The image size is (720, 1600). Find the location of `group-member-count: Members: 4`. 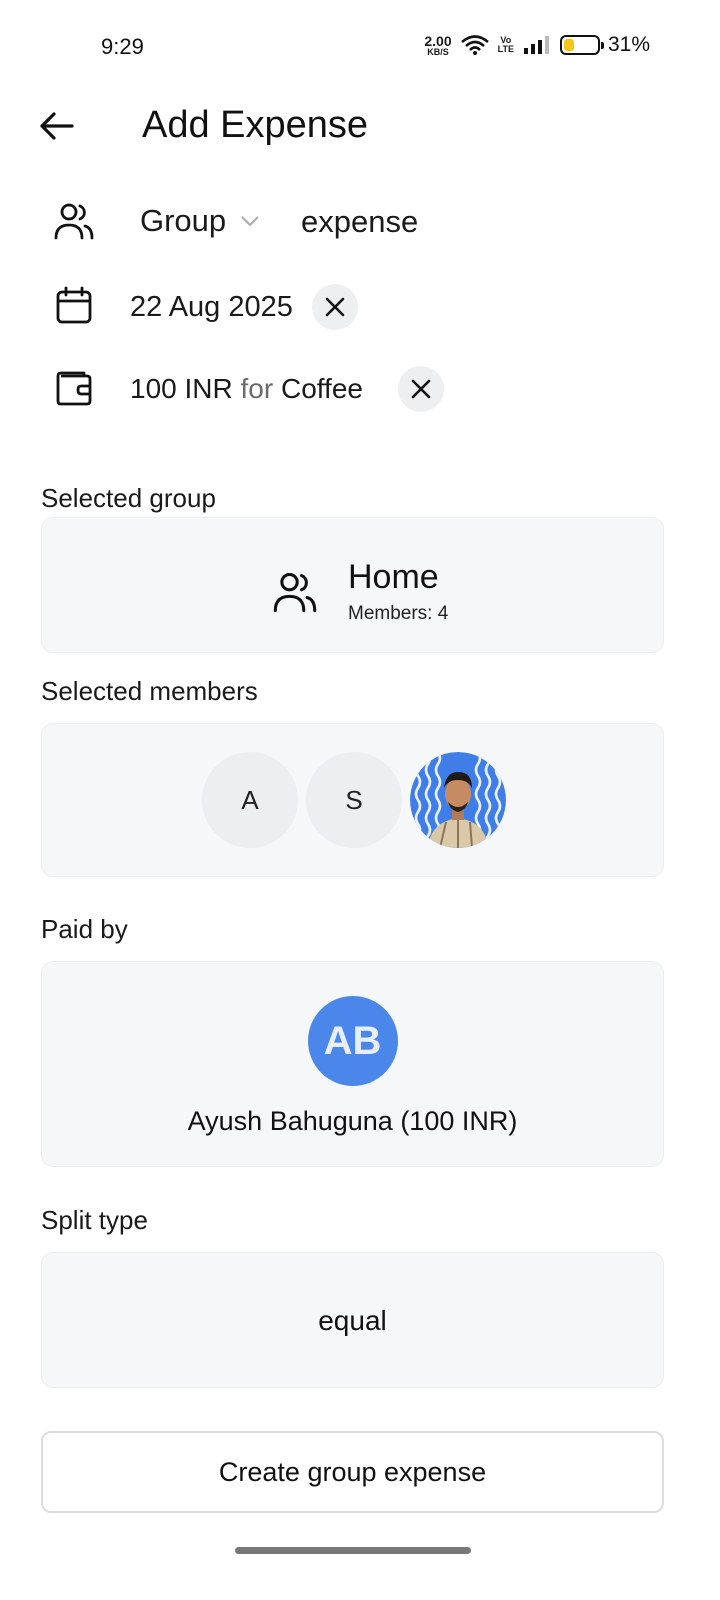

group-member-count: Members: 4 is located at coordinates (398, 613).